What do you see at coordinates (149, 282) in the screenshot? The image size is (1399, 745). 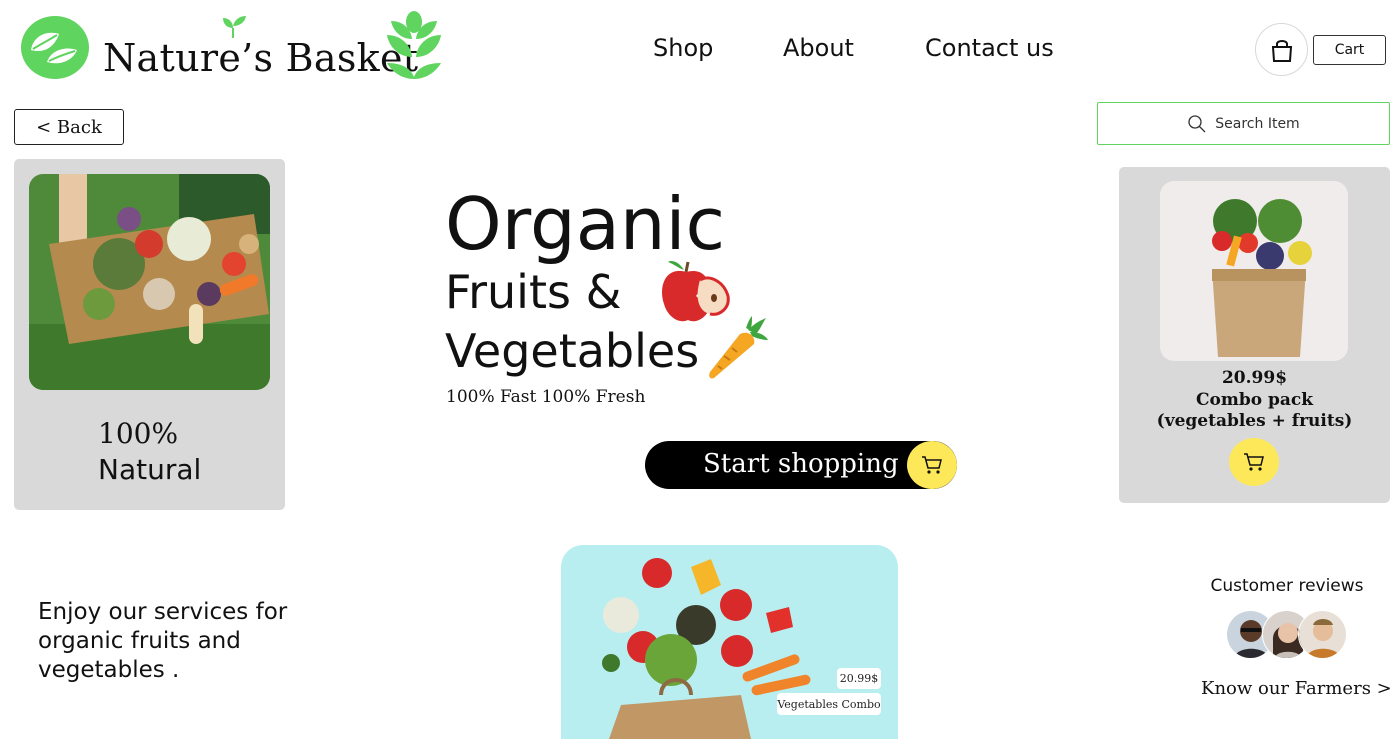 I see `vegetable-basket-image` at bounding box center [149, 282].